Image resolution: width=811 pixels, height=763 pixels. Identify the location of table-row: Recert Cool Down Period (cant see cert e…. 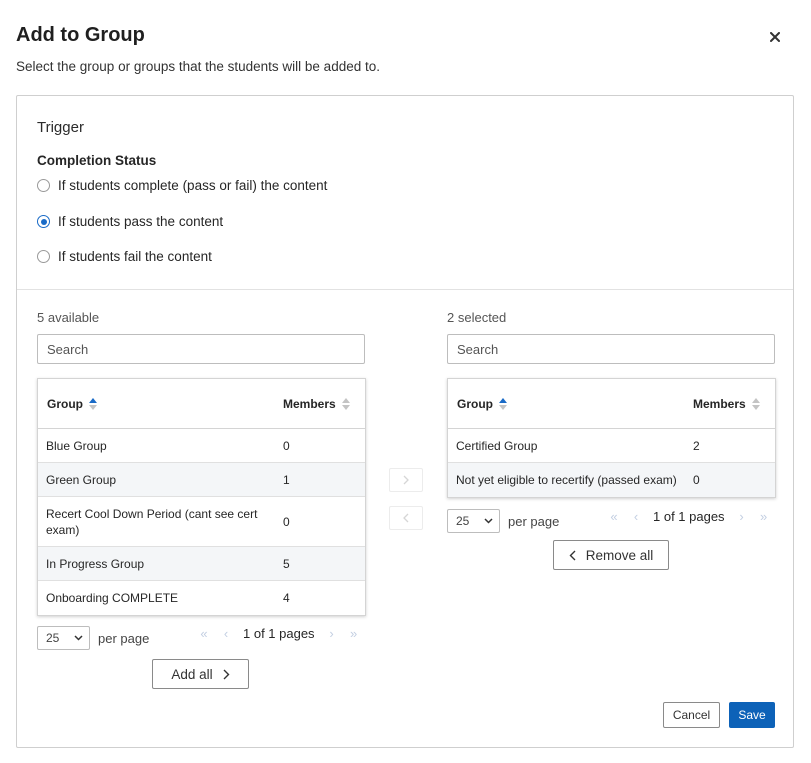
(201, 522).